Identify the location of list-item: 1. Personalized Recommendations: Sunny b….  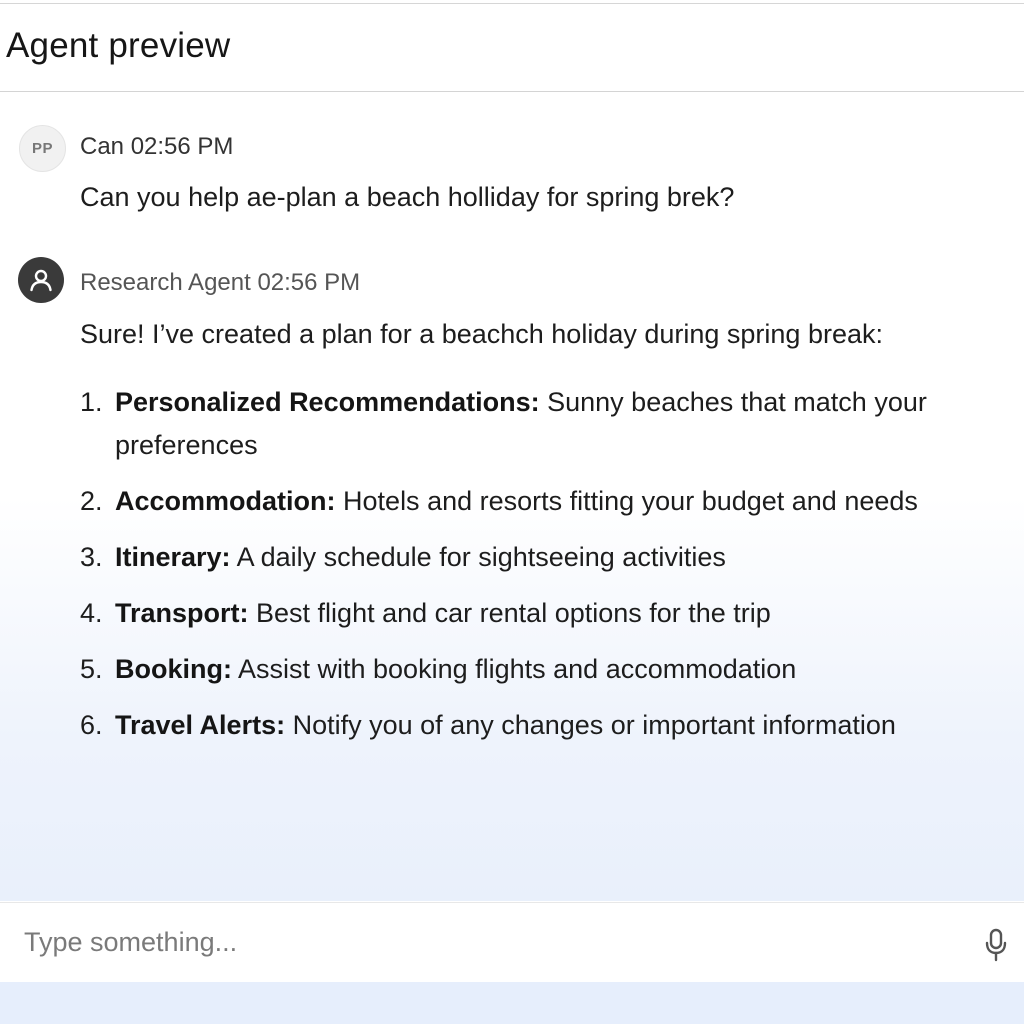
(550, 424).